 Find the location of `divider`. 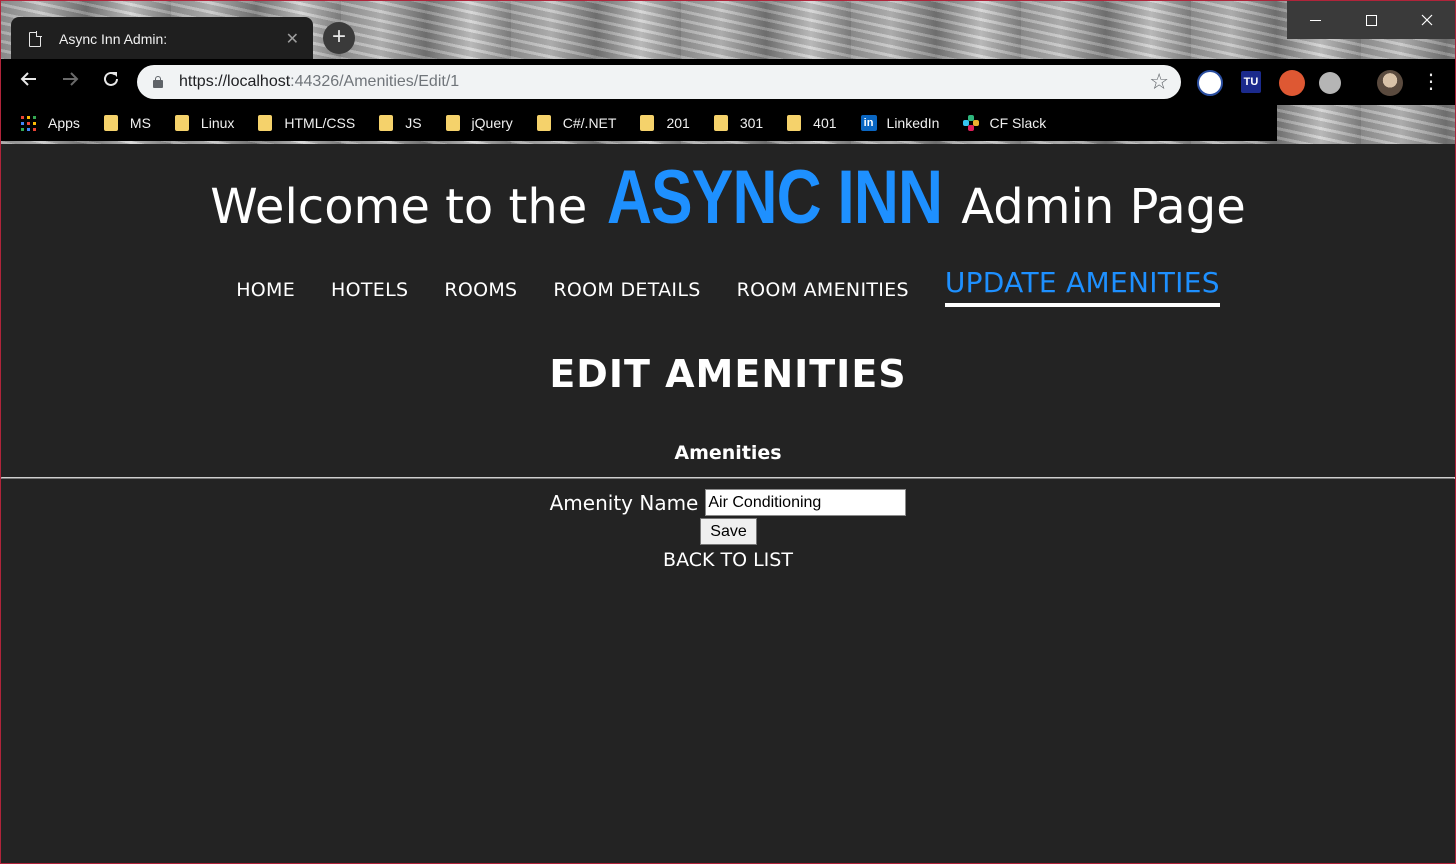

divider is located at coordinates (728, 478).